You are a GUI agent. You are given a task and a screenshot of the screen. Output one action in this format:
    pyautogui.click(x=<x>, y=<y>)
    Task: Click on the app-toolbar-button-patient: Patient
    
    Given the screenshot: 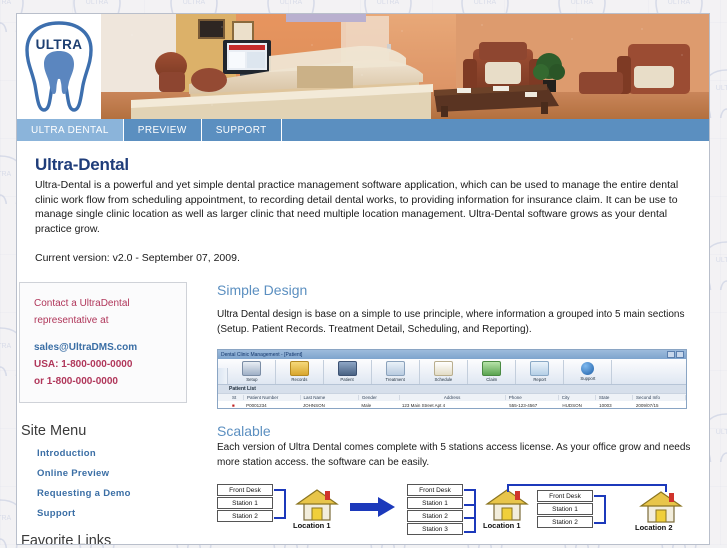 What is the action you would take?
    pyautogui.click(x=348, y=371)
    